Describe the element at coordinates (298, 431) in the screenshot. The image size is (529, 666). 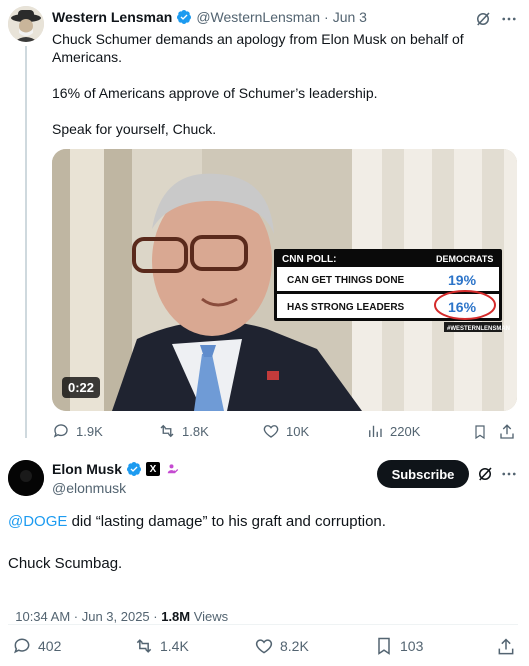
I see `like-count: 10K` at that location.